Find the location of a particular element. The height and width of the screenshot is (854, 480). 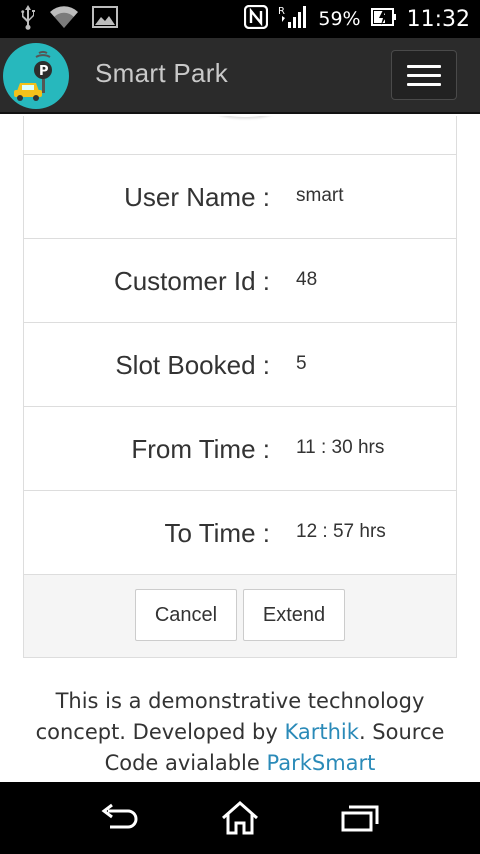

status-left-icons is located at coordinates (69, 19).